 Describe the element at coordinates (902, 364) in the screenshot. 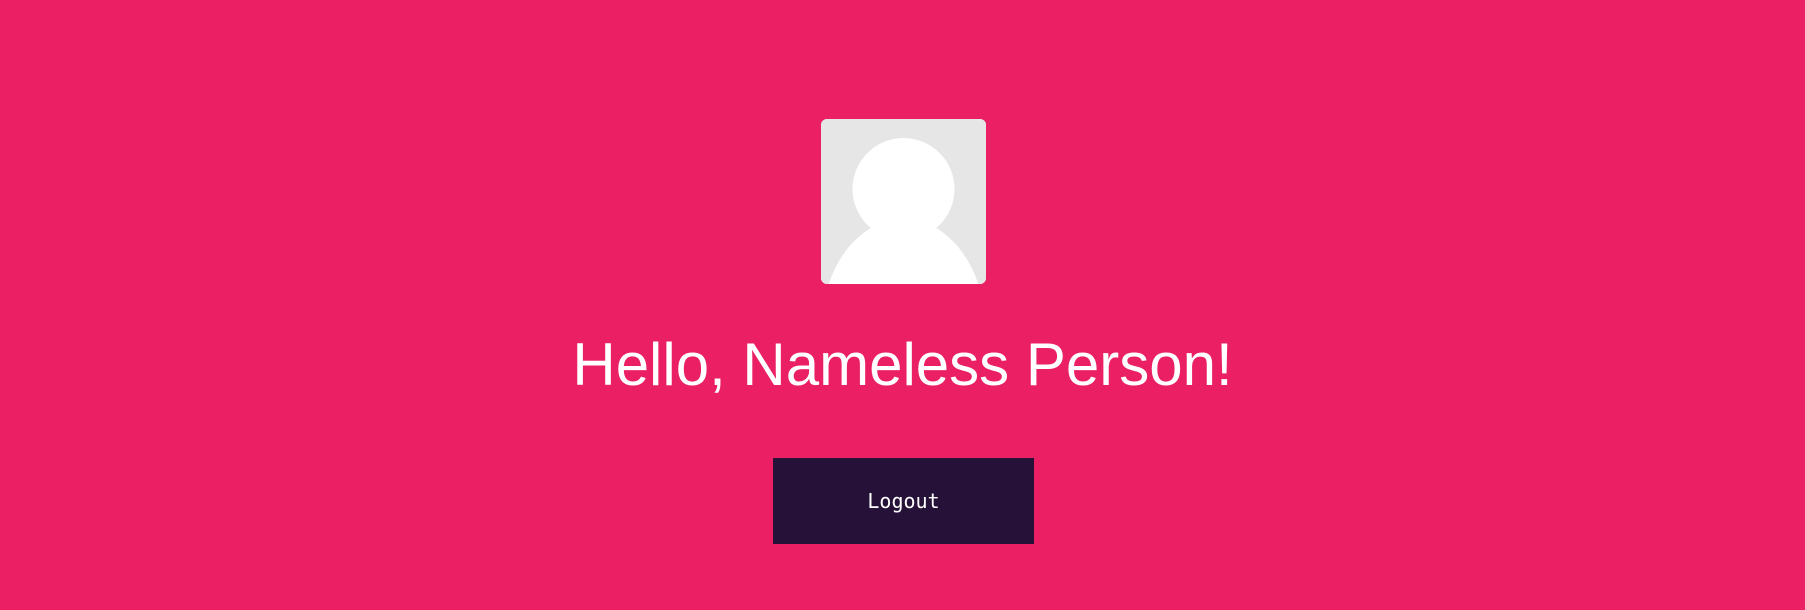

I see `greeting-heading: Hello, Nameless Person!` at that location.